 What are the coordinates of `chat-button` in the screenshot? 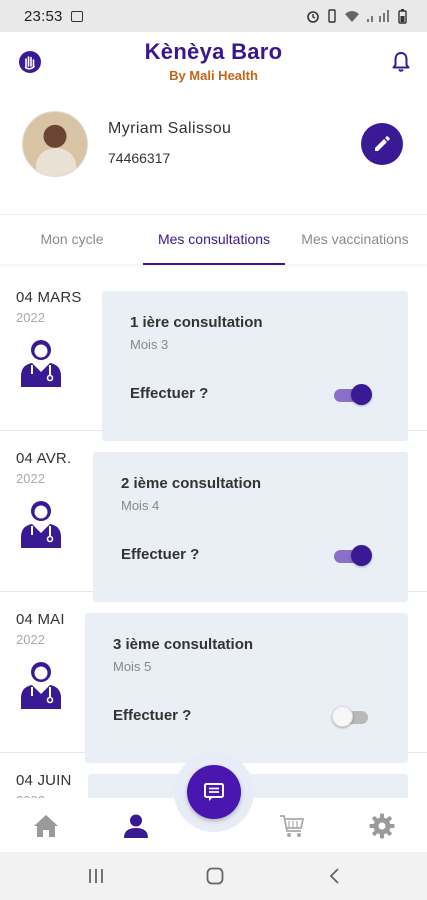 It's located at (214, 792).